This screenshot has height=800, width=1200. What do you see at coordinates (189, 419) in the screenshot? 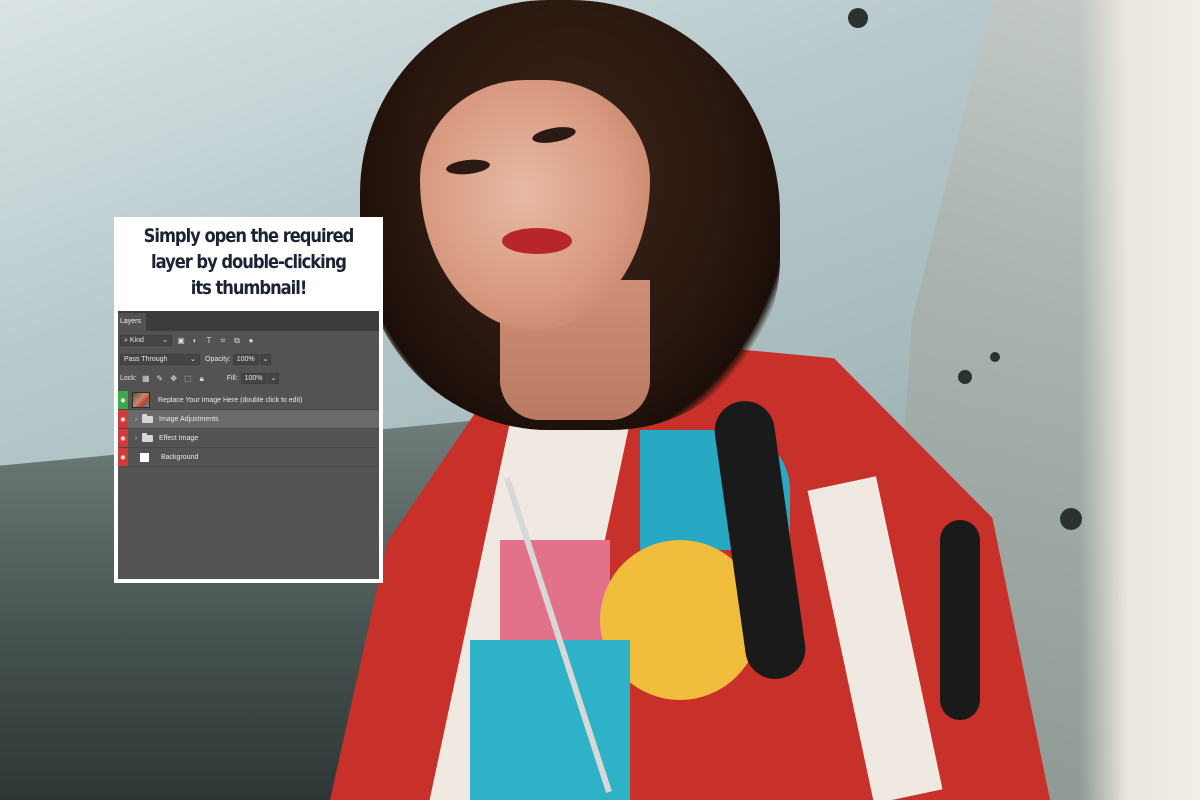
I see `layer-name: Image Adjustments` at bounding box center [189, 419].